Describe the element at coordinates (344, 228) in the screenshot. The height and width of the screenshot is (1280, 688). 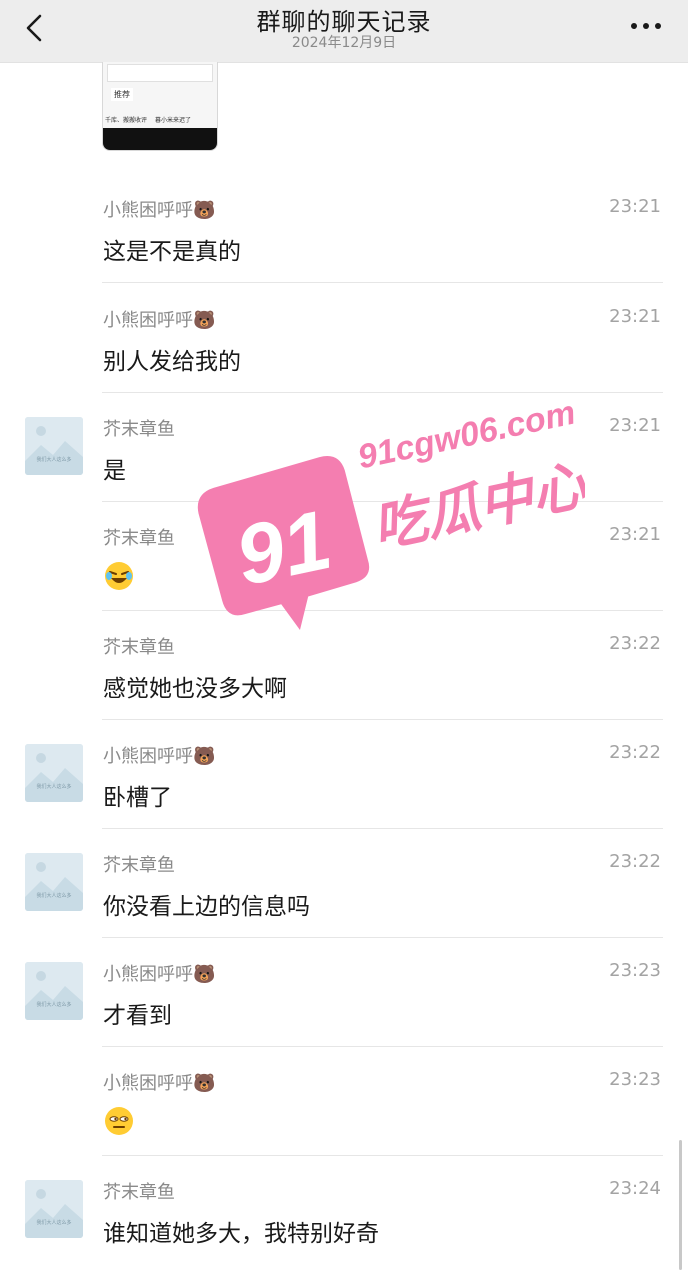
I see `message-item: 小熊困呼呼🐻 23:21 这是不是真的` at that location.